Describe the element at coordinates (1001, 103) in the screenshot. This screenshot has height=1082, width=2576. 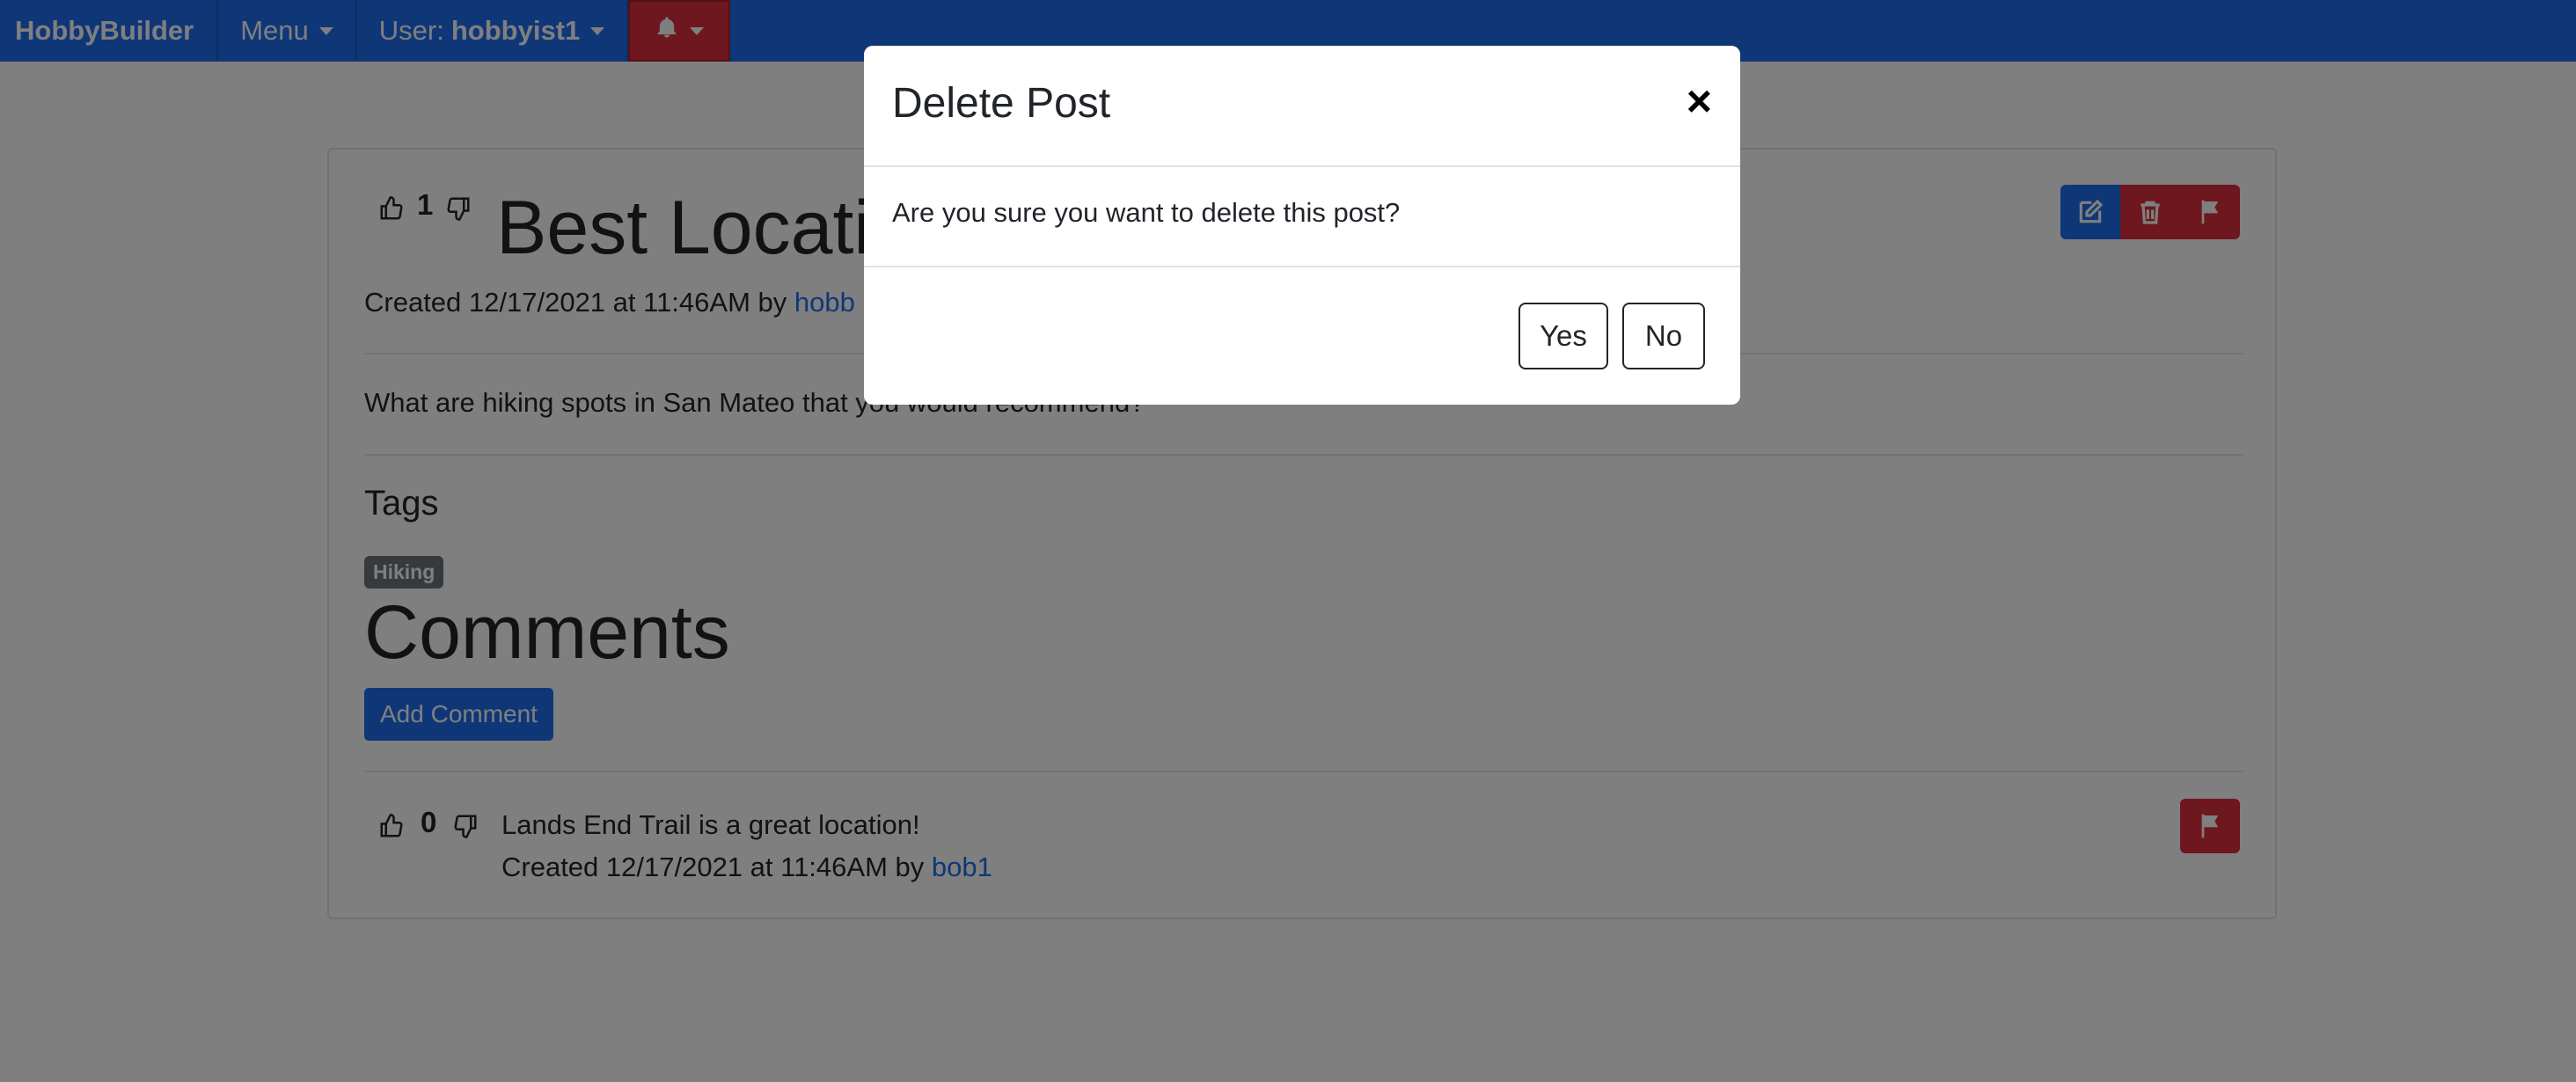
I see `modal-title: Delete Post` at that location.